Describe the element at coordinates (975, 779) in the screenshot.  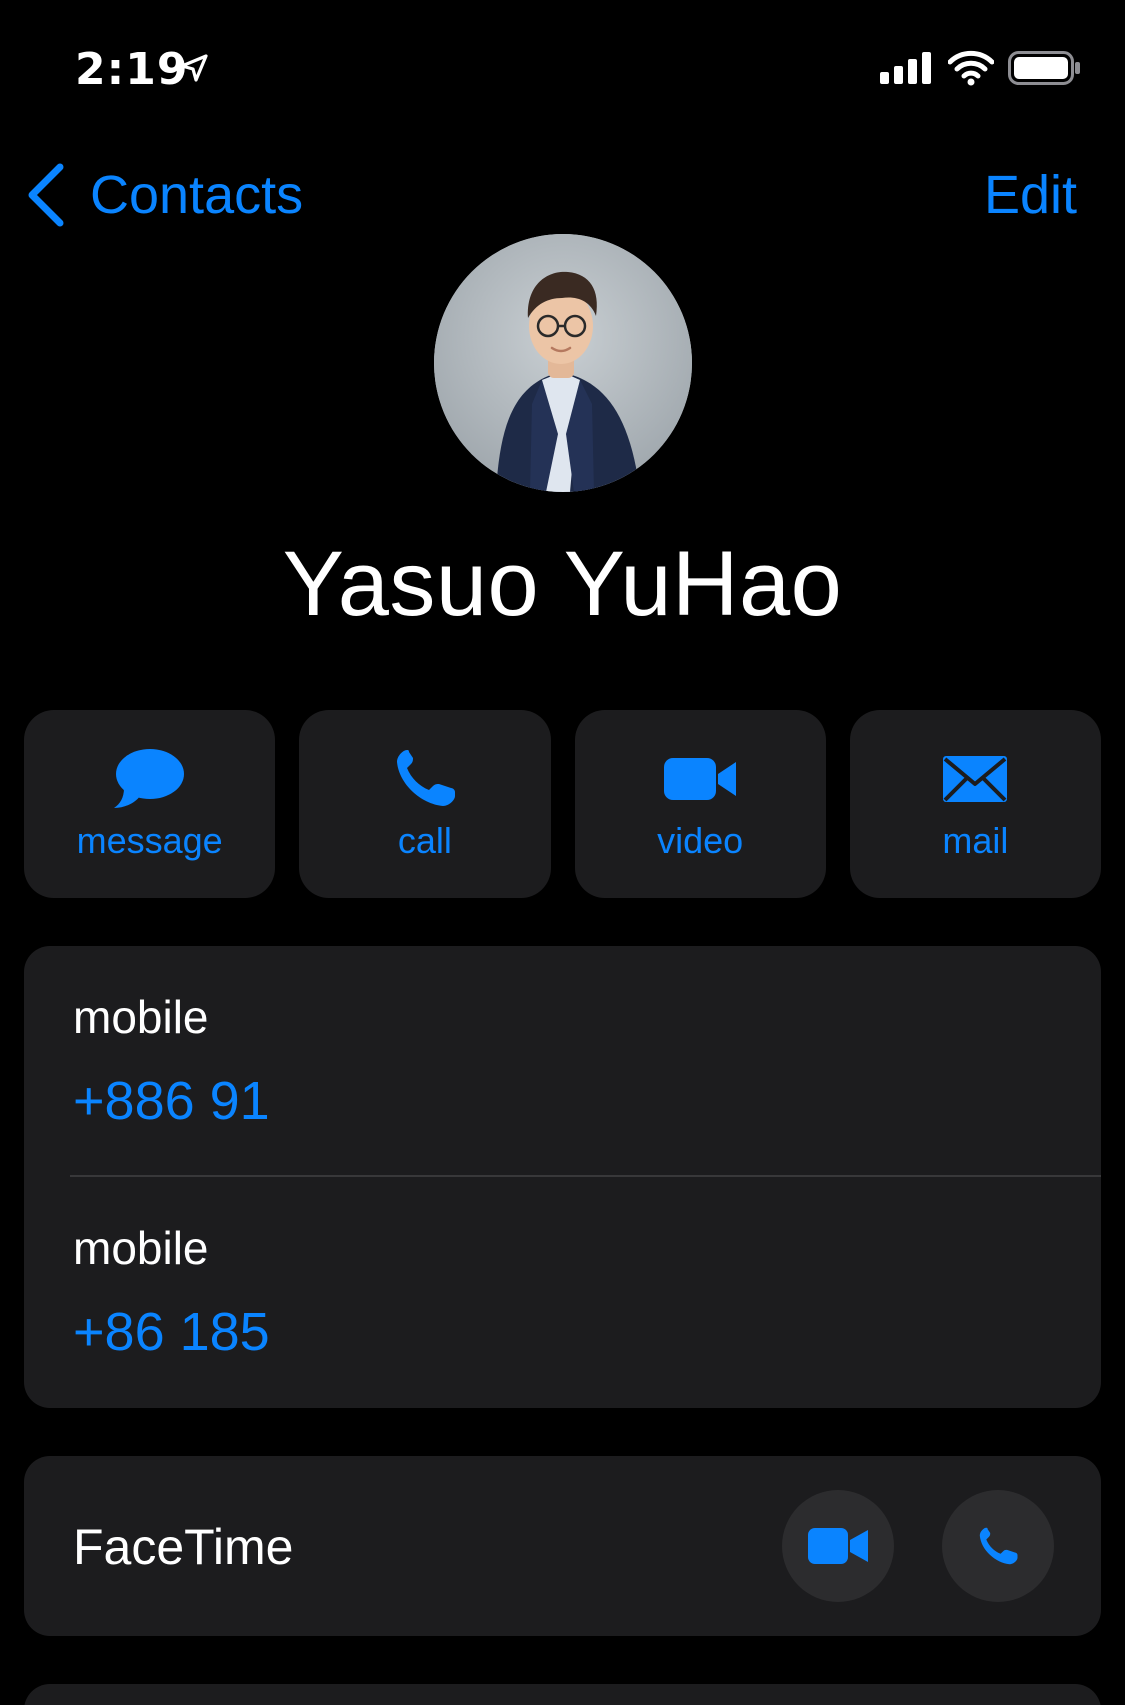
I see `envelope-icon` at that location.